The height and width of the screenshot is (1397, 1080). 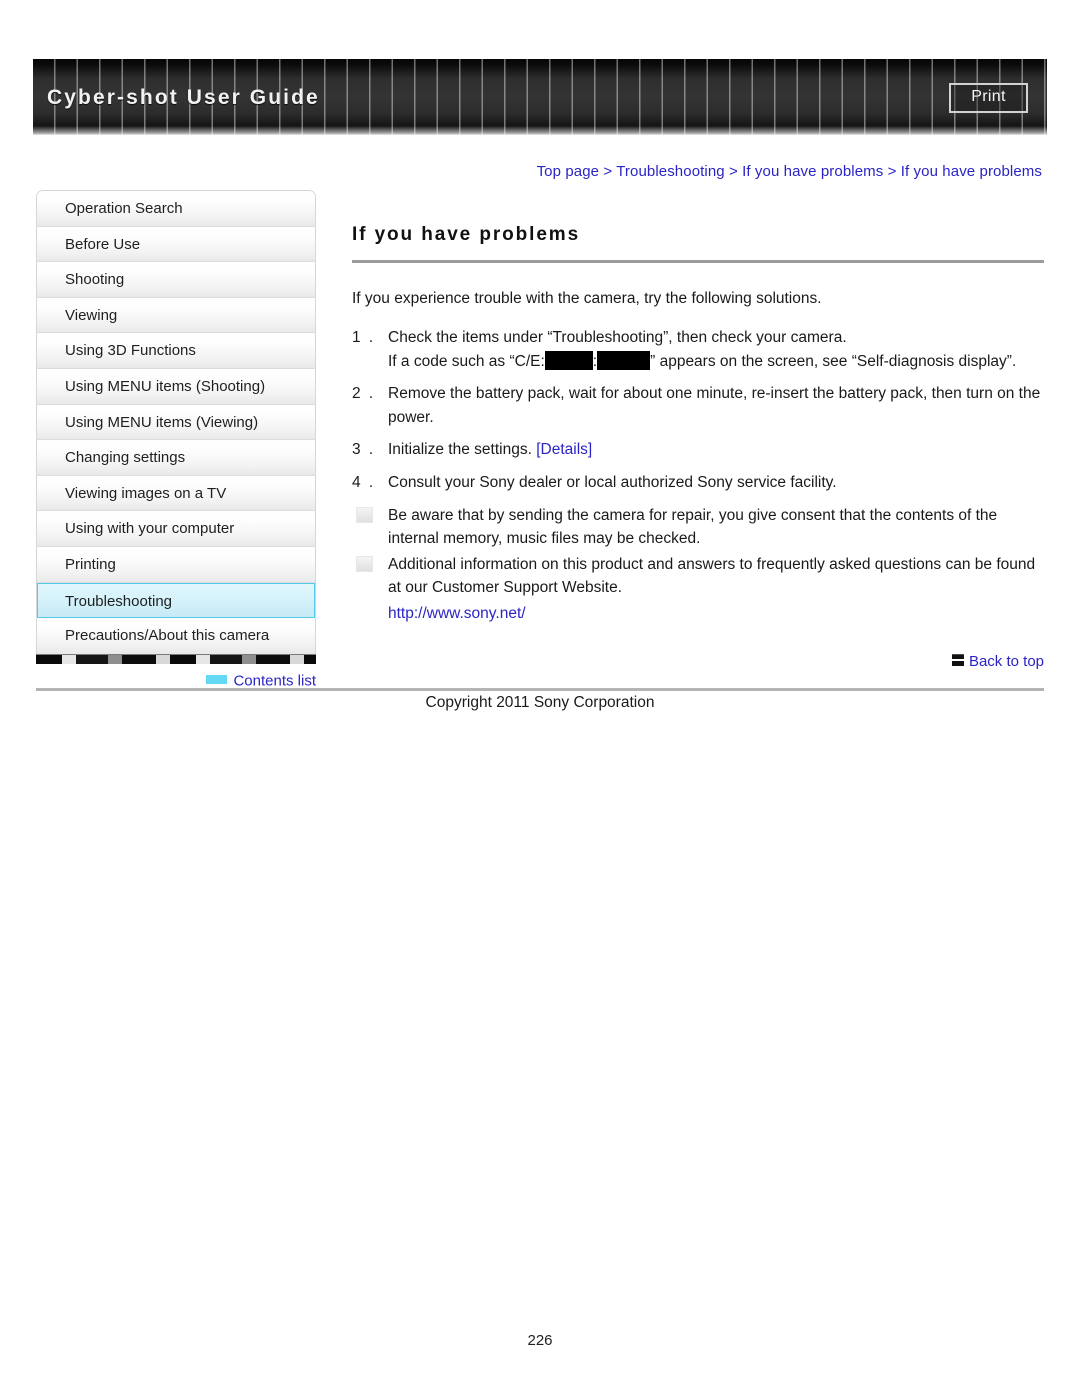 I want to click on footer-divider, so click(x=540, y=689).